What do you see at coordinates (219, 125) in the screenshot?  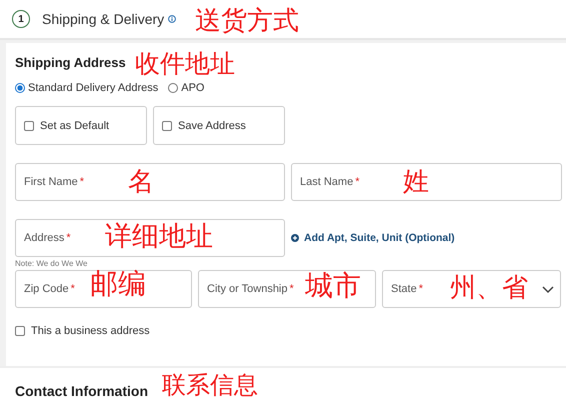 I see `checkbox-card: Save Address` at bounding box center [219, 125].